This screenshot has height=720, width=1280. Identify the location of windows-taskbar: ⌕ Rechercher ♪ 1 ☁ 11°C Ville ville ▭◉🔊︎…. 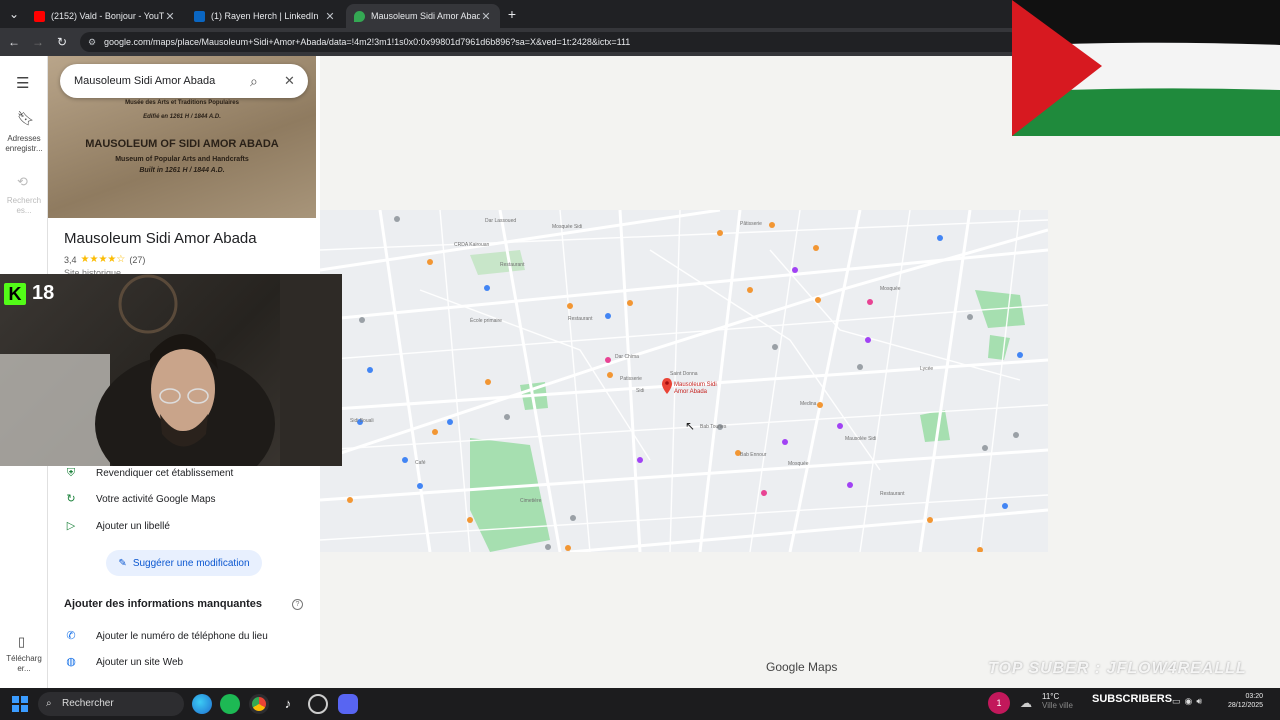
(640, 704).